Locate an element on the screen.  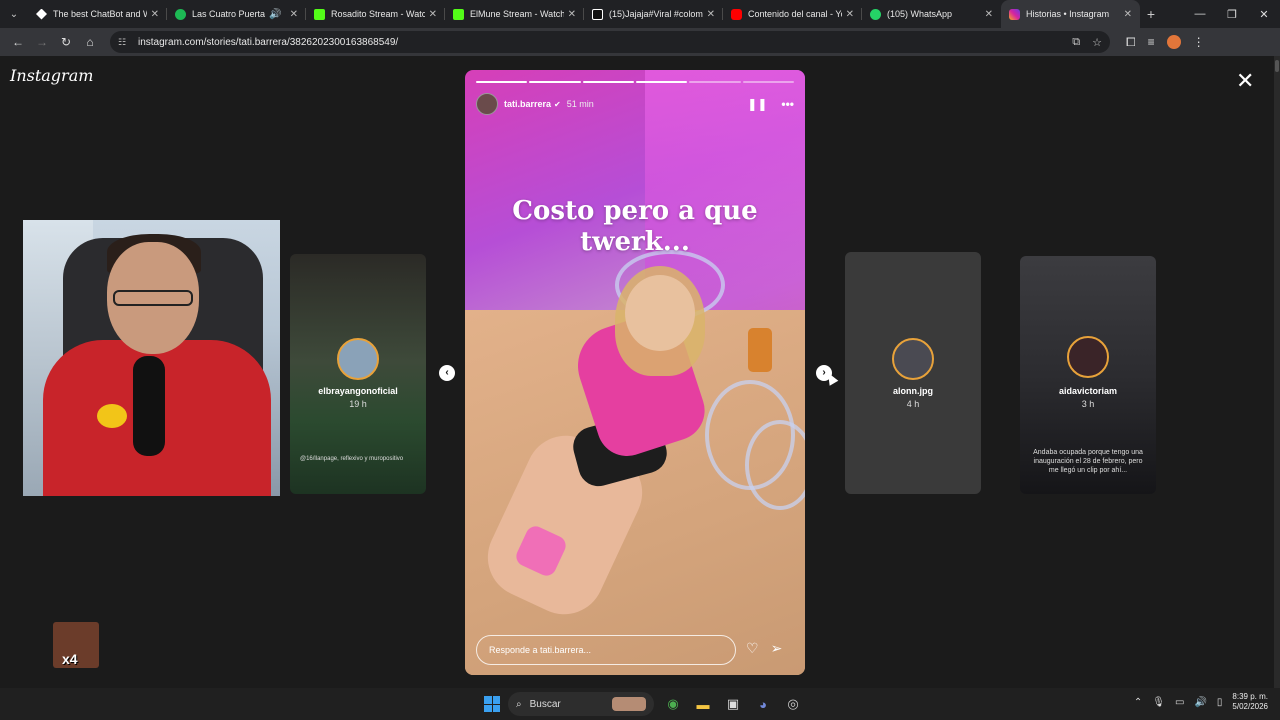
youtube-favicon-icon is located at coordinates (736, 14).